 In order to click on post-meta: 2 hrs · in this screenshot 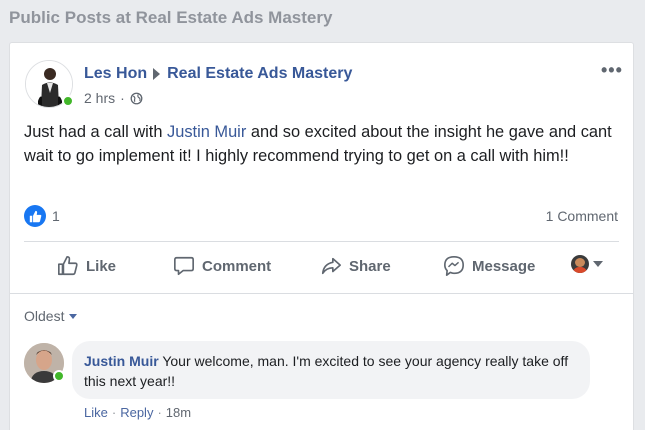, I will do `click(113, 98)`.